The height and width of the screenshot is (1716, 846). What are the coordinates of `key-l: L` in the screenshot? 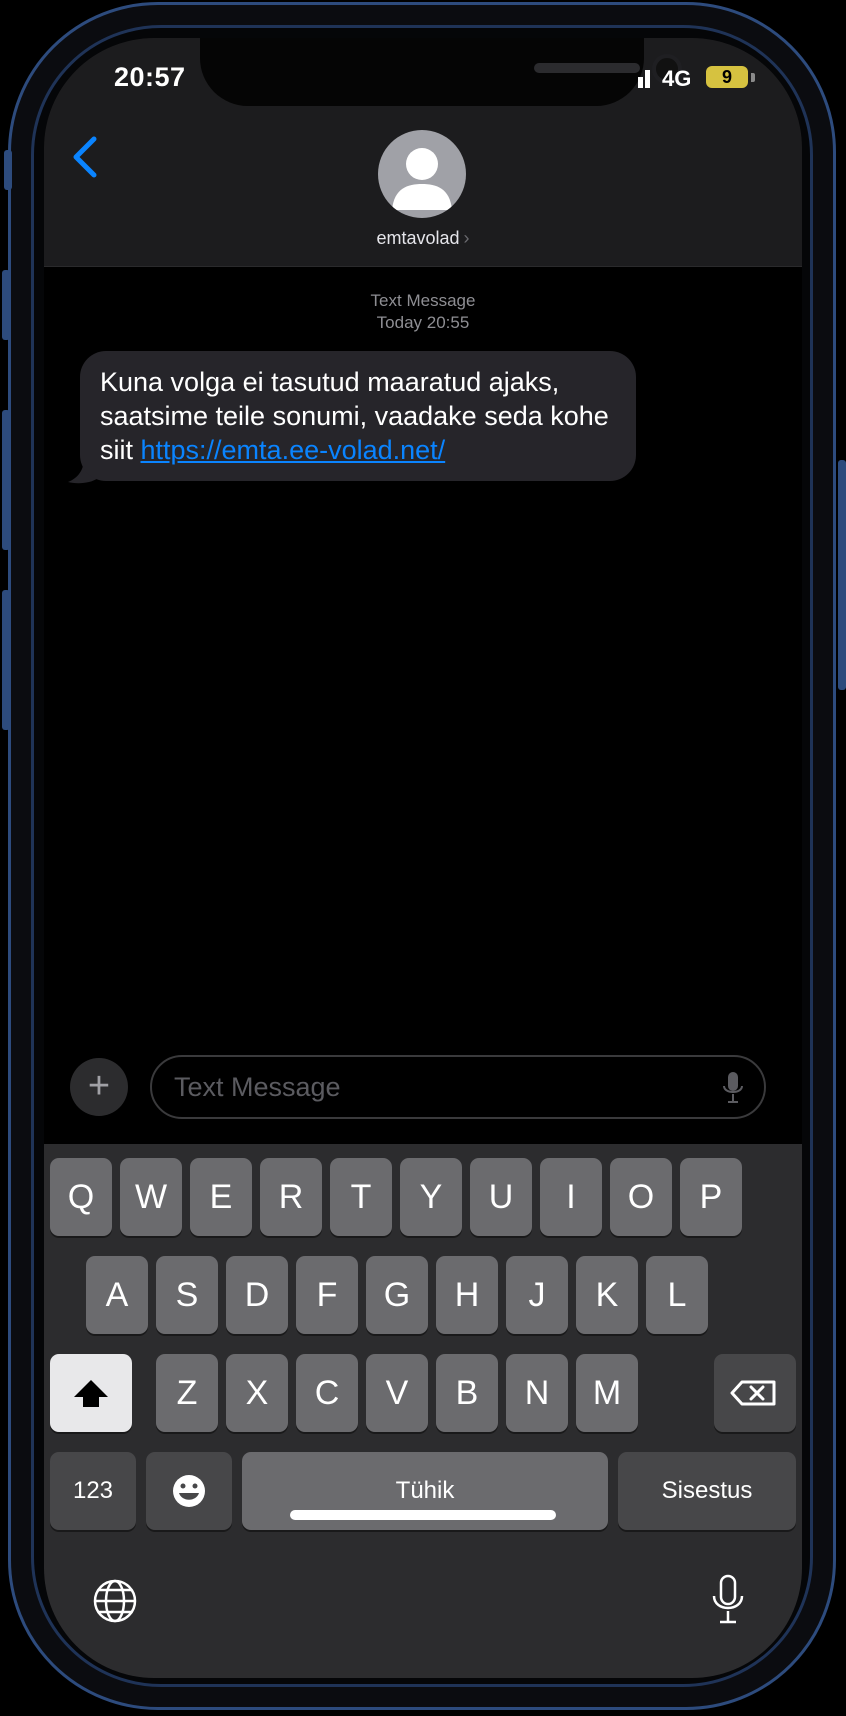 It's located at (677, 1295).